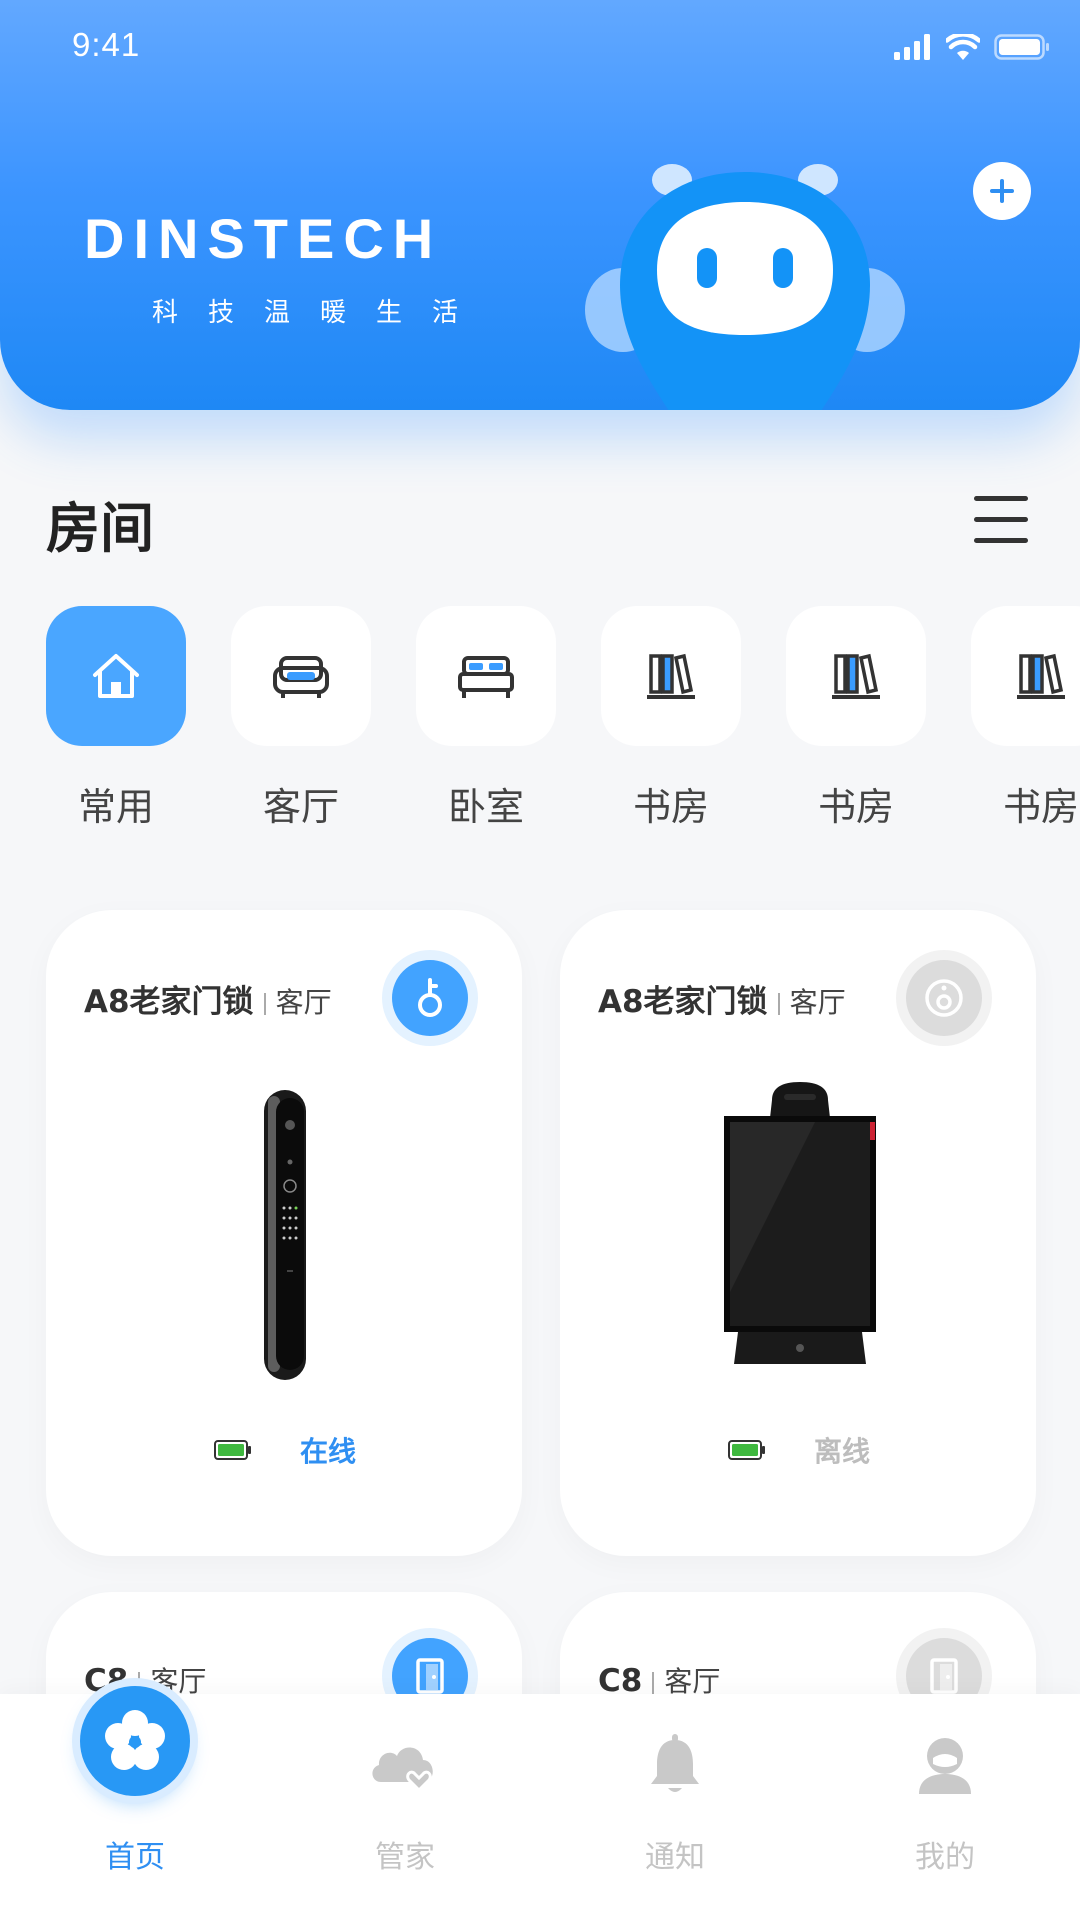 The image size is (1080, 1920). What do you see at coordinates (106, 44) in the screenshot?
I see `status-time: 9:41` at bounding box center [106, 44].